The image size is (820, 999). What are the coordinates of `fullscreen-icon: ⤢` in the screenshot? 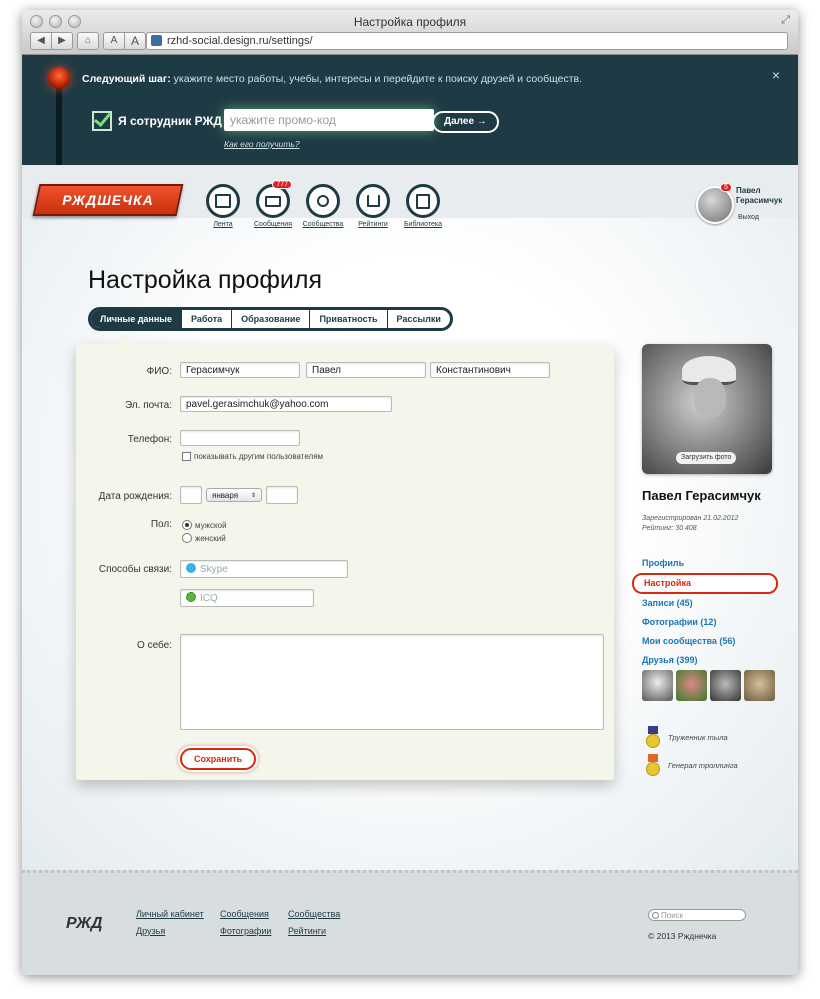 It's located at (785, 20).